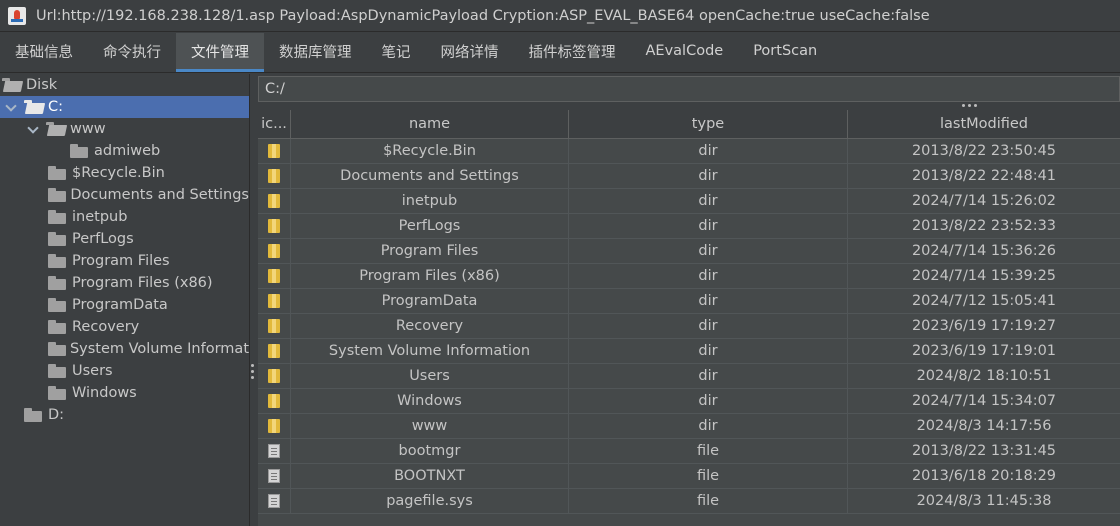  What do you see at coordinates (708, 124) in the screenshot?
I see `column-header-type: type` at bounding box center [708, 124].